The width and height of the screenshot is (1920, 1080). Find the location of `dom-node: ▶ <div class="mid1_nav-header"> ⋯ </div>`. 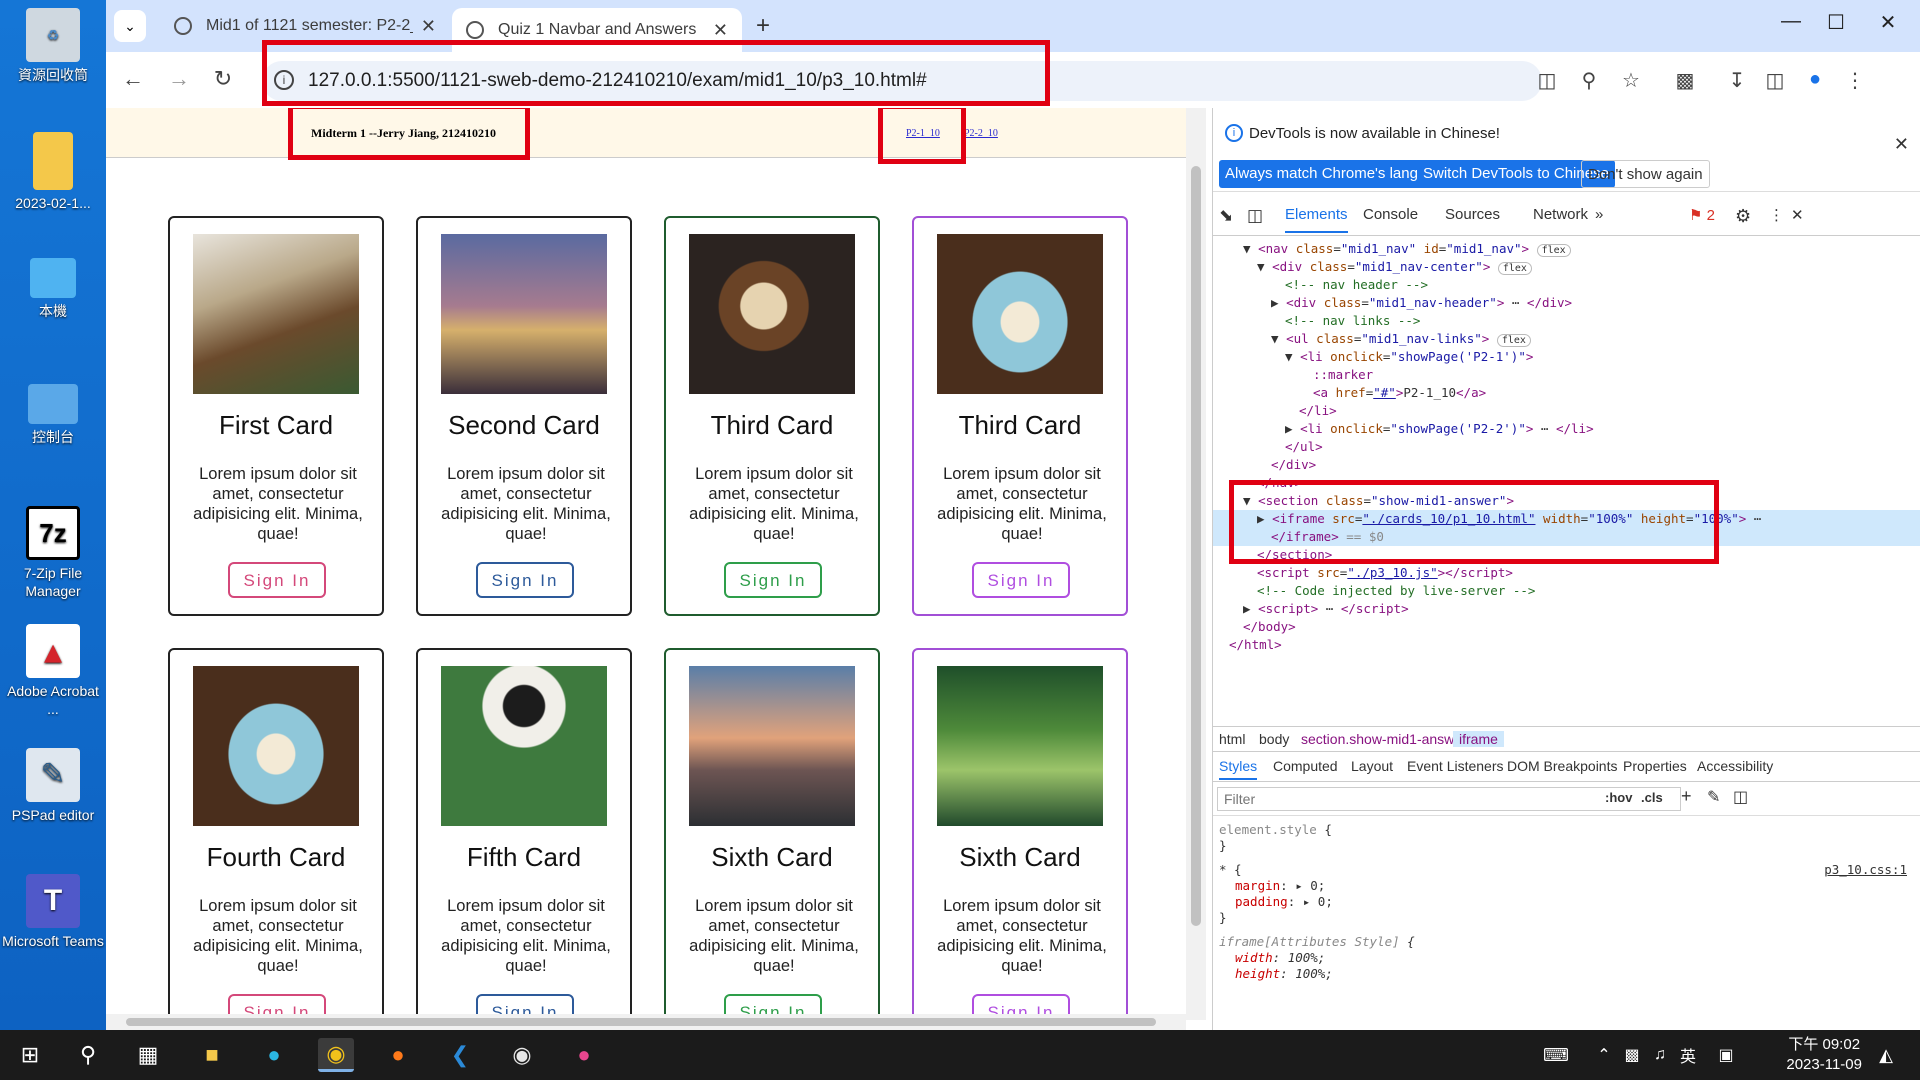

dom-node: ▶ <div class="mid1_nav-header"> ⋯ </div> is located at coordinates (1421, 303).